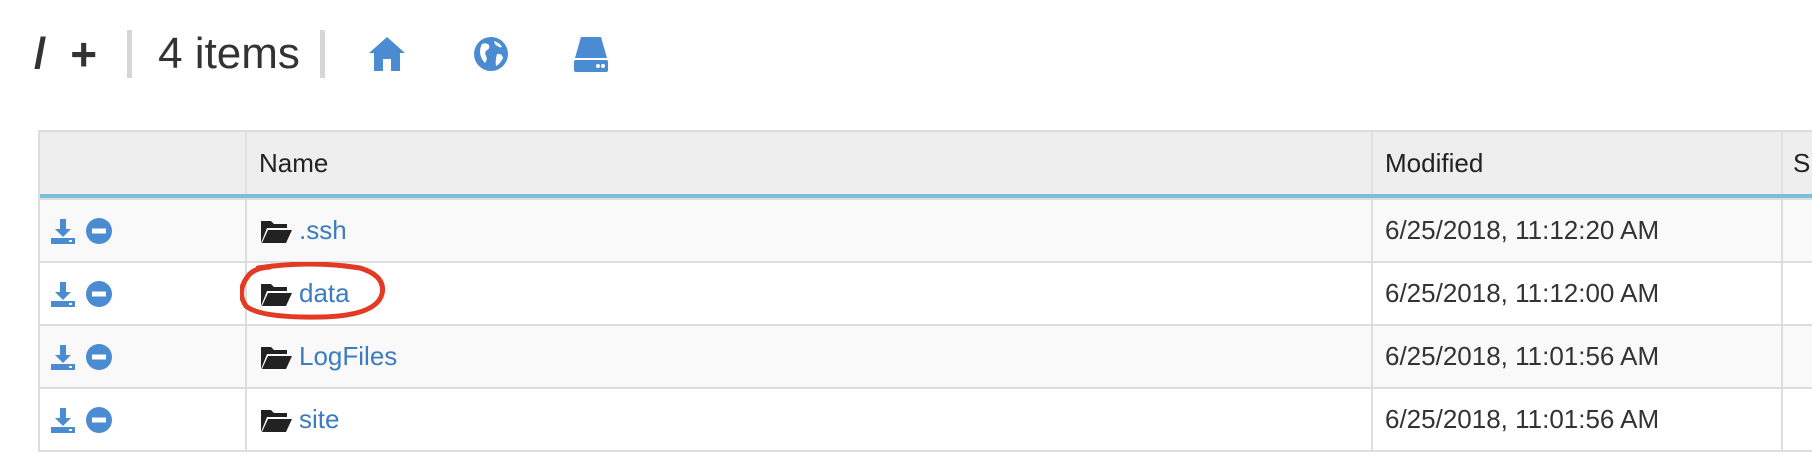  Describe the element at coordinates (387, 54) in the screenshot. I see `home-icon` at that location.